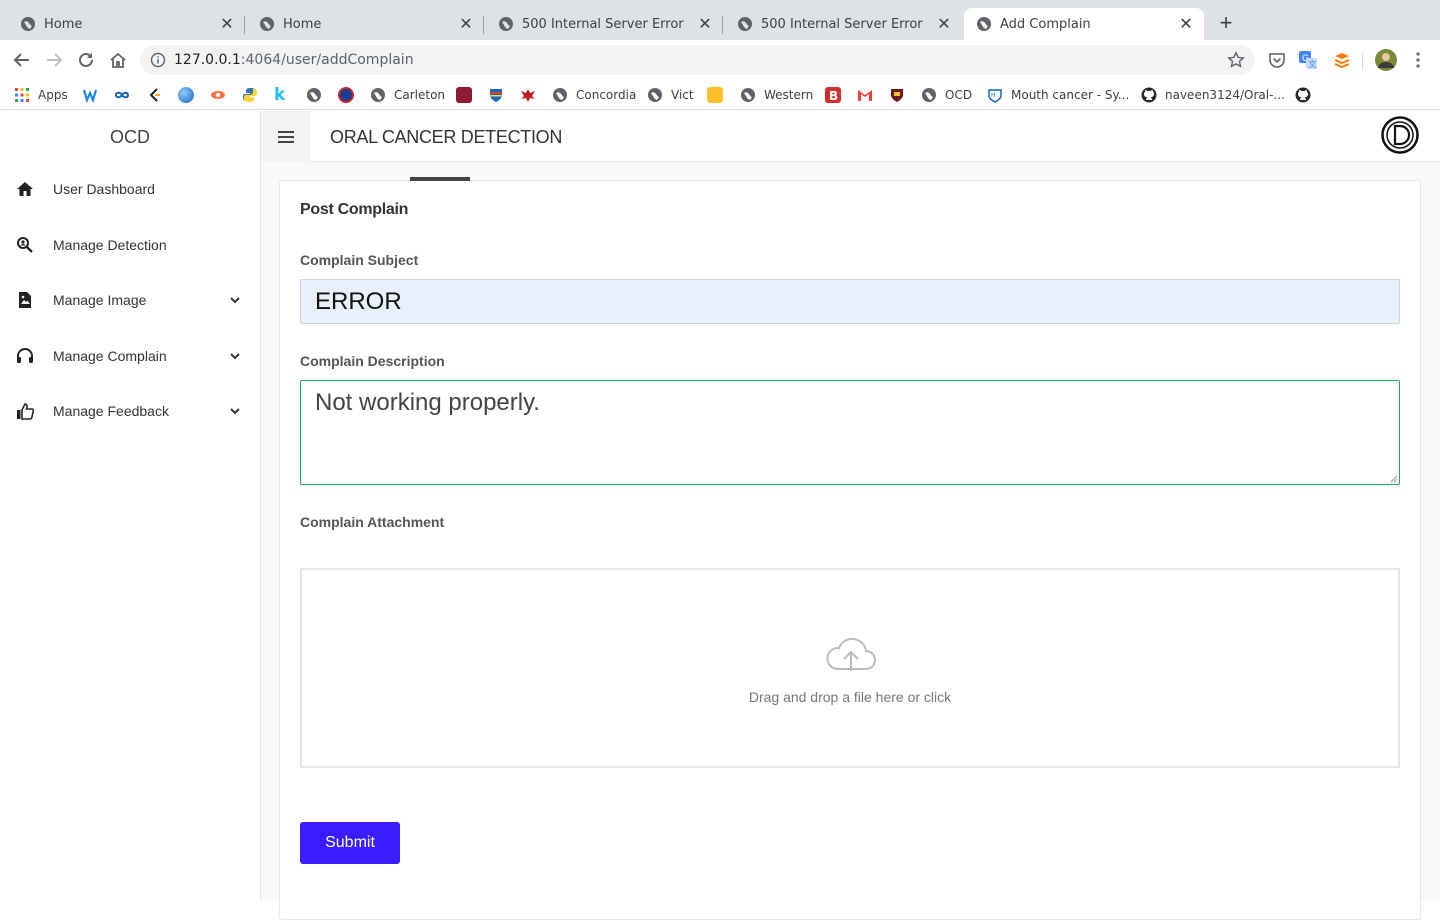 The width and height of the screenshot is (1440, 920). Describe the element at coordinates (110, 245) in the screenshot. I see `sidebar-item-label: Manage Detection` at that location.